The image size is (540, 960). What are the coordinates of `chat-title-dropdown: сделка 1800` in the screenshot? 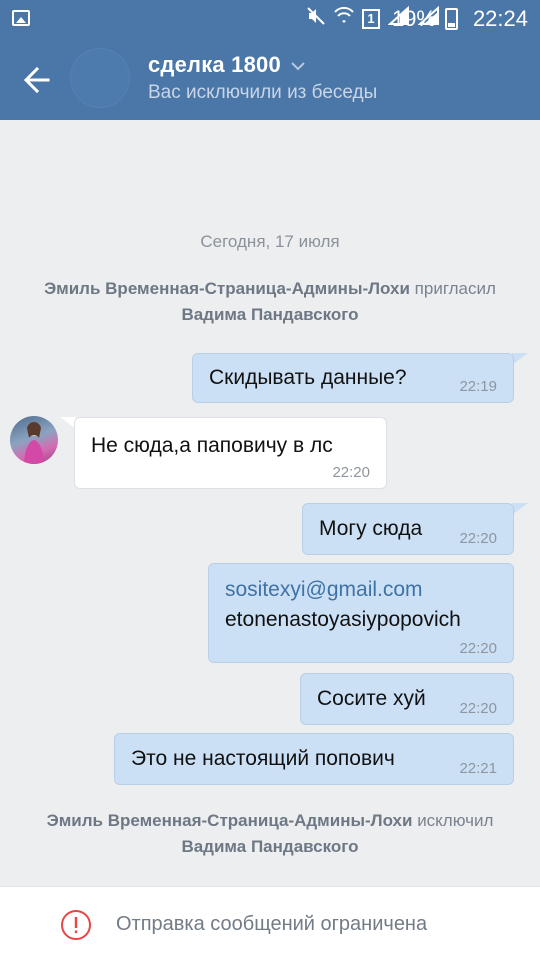 It's located at (226, 65).